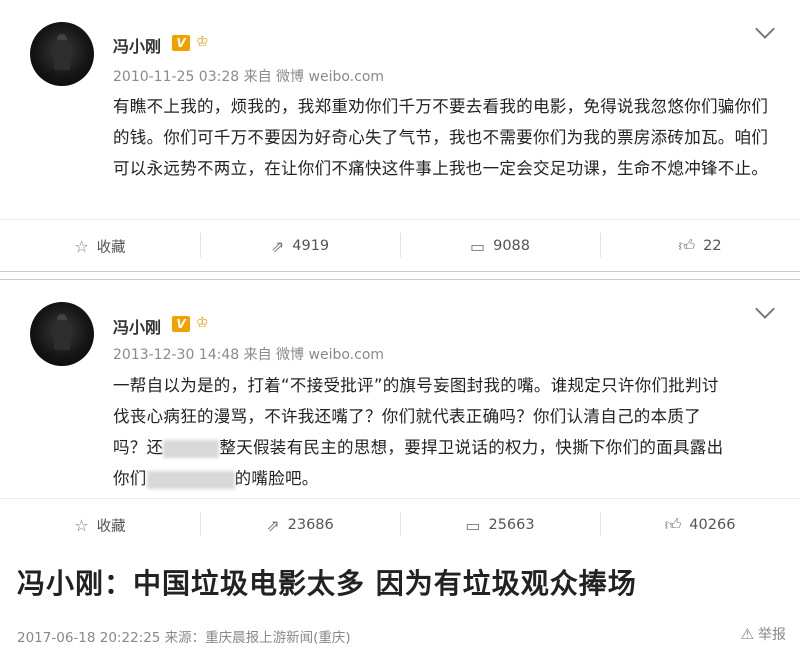 The height and width of the screenshot is (663, 800). Describe the element at coordinates (327, 583) in the screenshot. I see `article-headline: 冯小刚：中国垃圾电影太多 因为有垃圾观众捧场` at that location.